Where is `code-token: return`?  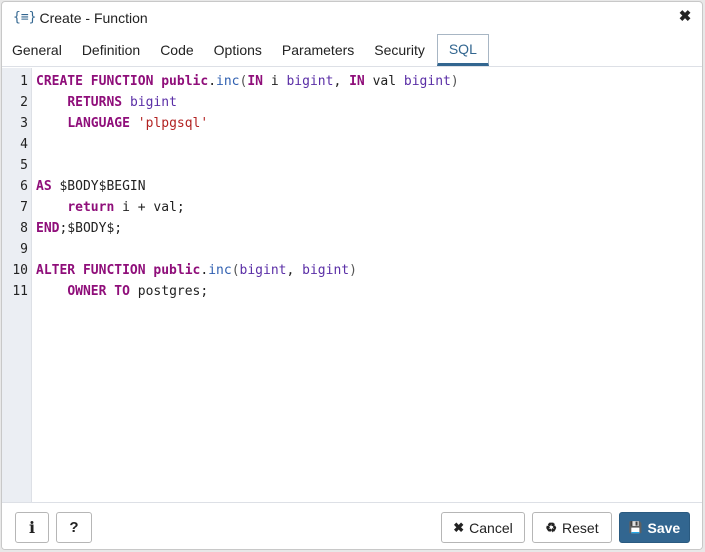 code-token: return is located at coordinates (91, 207).